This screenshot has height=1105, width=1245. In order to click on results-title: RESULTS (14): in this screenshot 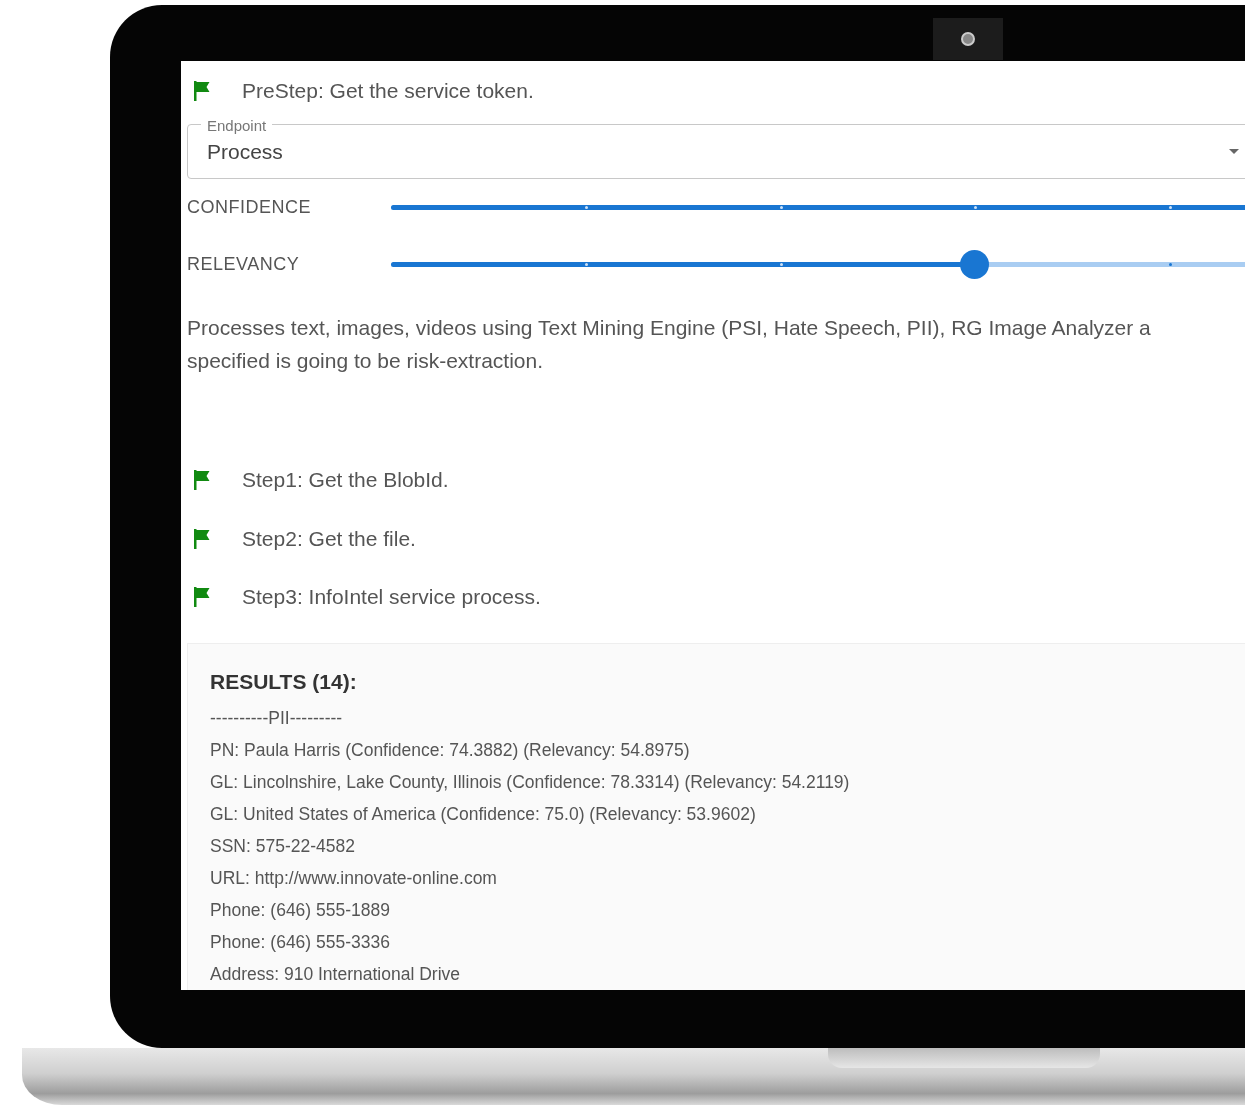, I will do `click(284, 681)`.